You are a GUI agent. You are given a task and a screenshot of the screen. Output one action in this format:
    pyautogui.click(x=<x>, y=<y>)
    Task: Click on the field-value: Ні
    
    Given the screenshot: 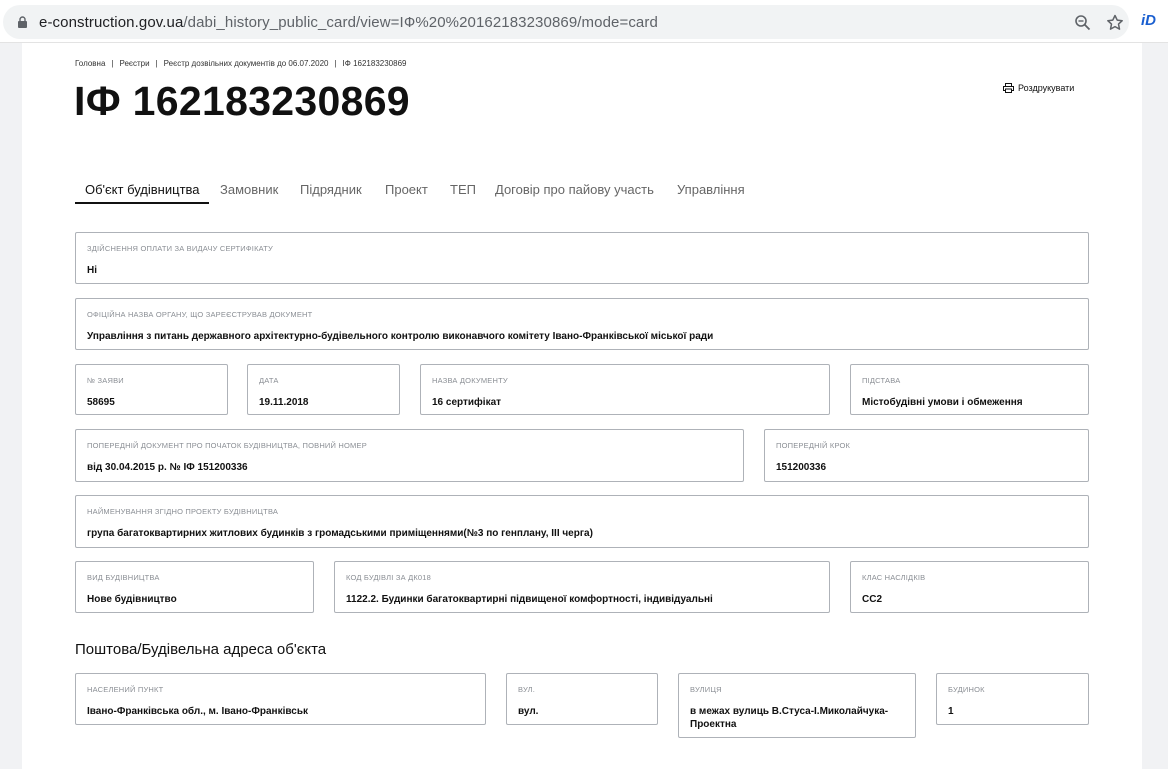 What is the action you would take?
    pyautogui.click(x=92, y=270)
    